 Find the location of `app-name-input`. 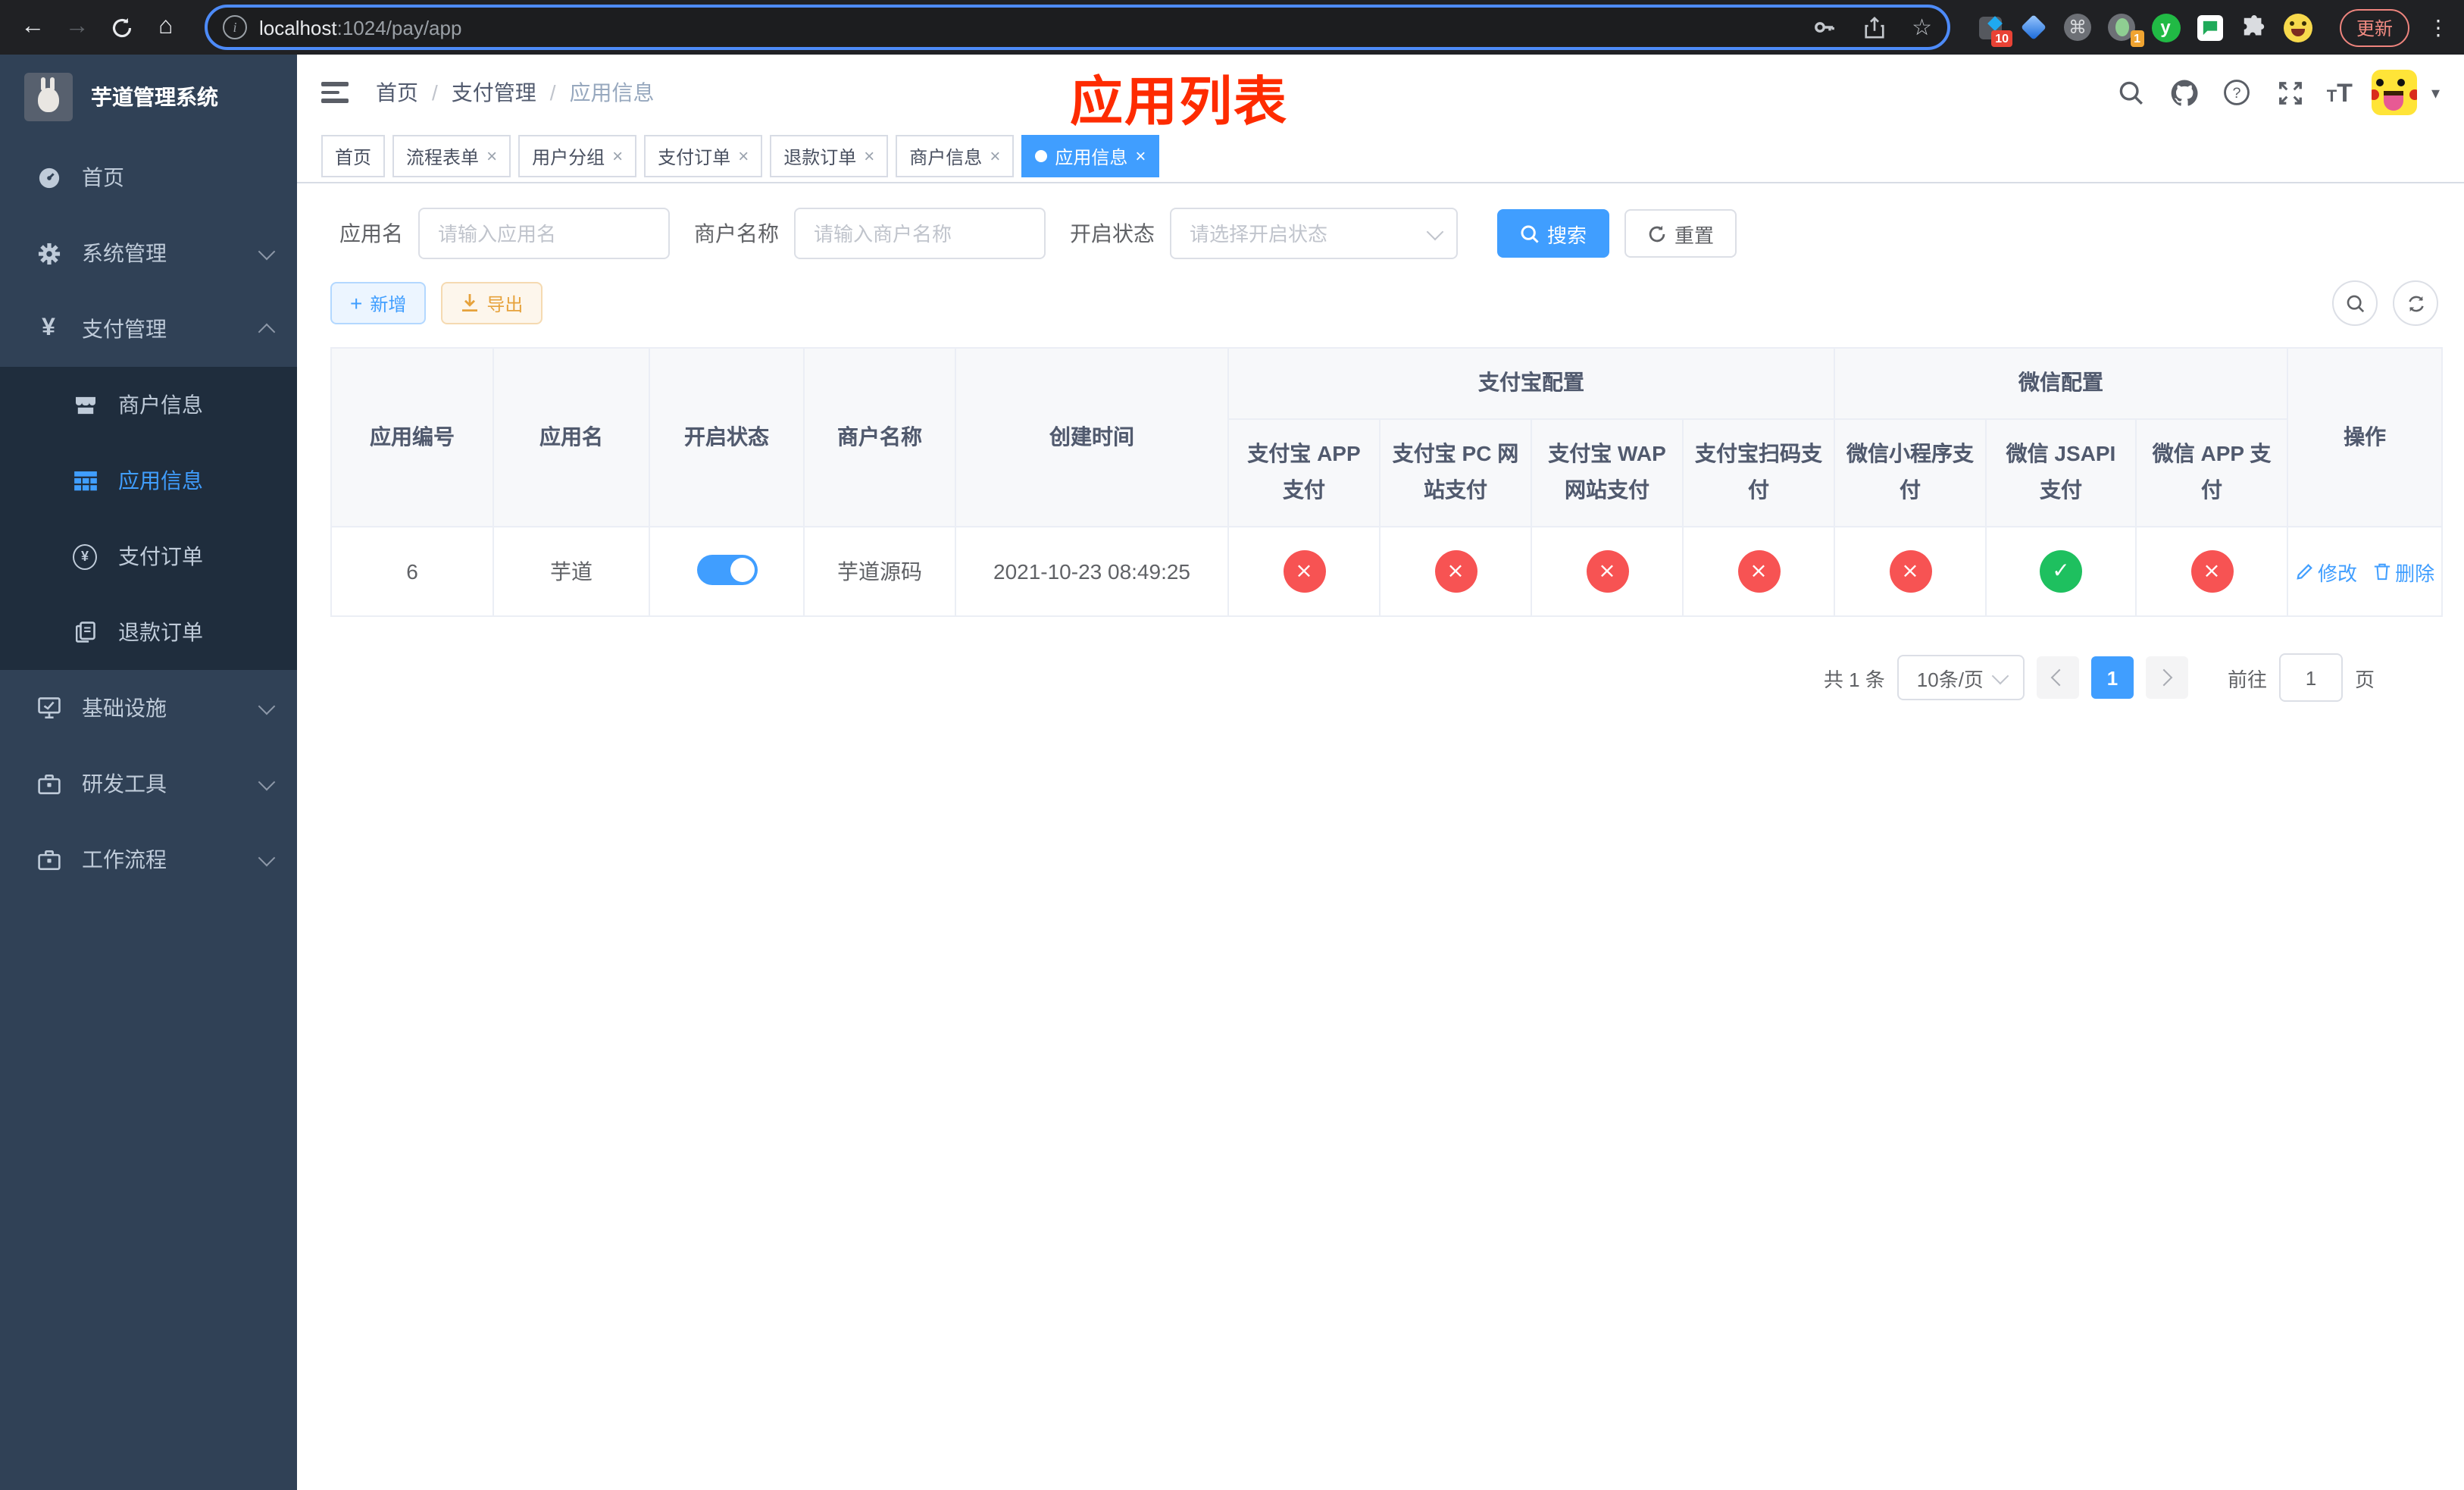

app-name-input is located at coordinates (544, 233).